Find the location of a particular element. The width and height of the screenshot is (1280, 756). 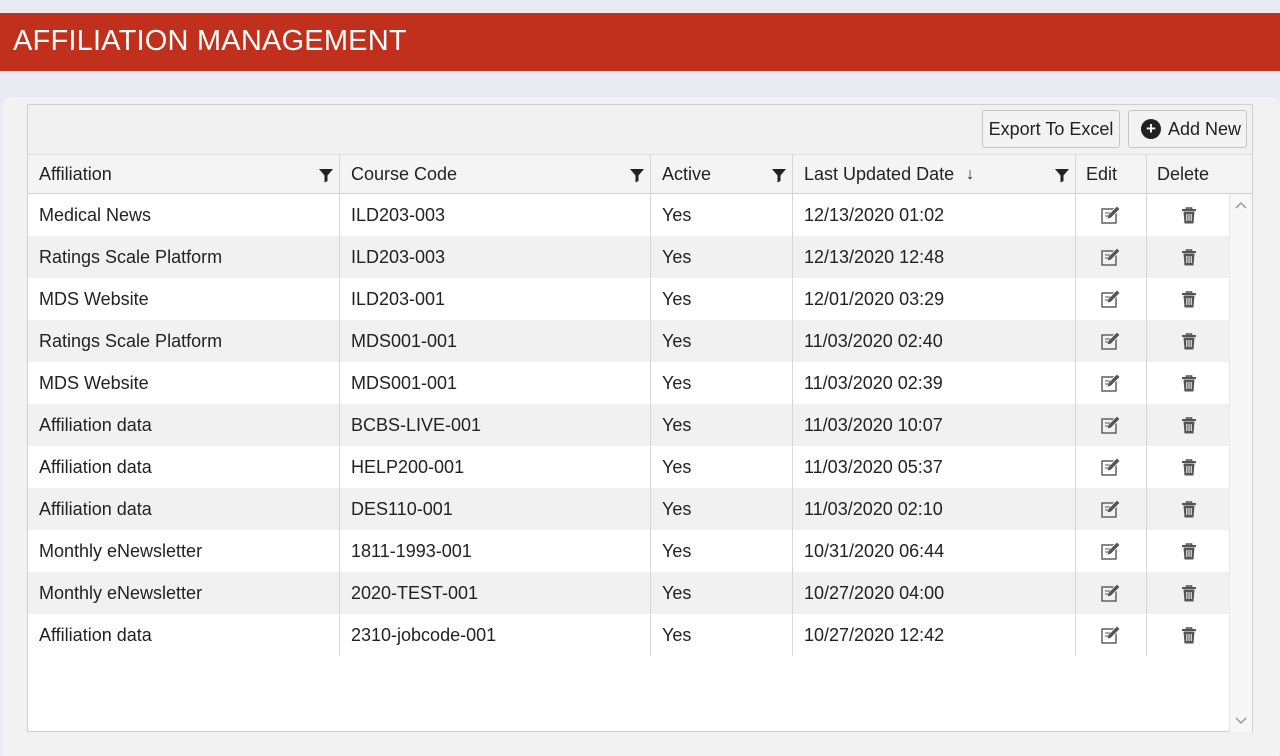

column-header-label: Course Code is located at coordinates (404, 174).